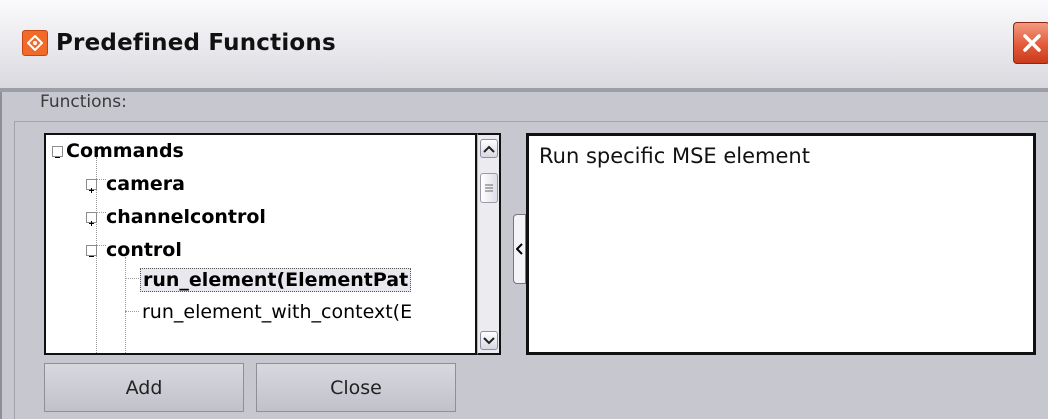 This screenshot has width=1048, height=419. Describe the element at coordinates (125, 151) in the screenshot. I see `tree-node-commands: Commands` at that location.